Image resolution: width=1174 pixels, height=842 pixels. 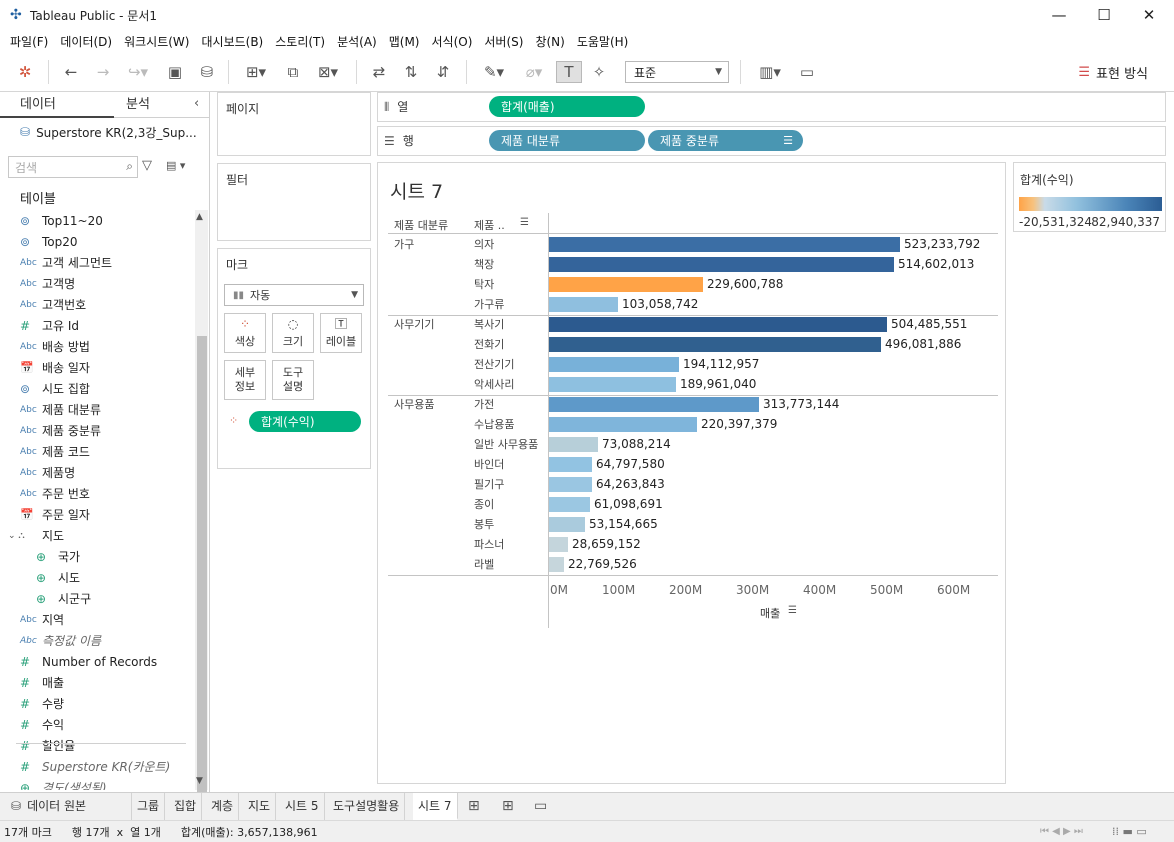 I want to click on show-labels-icon: T, so click(x=569, y=72).